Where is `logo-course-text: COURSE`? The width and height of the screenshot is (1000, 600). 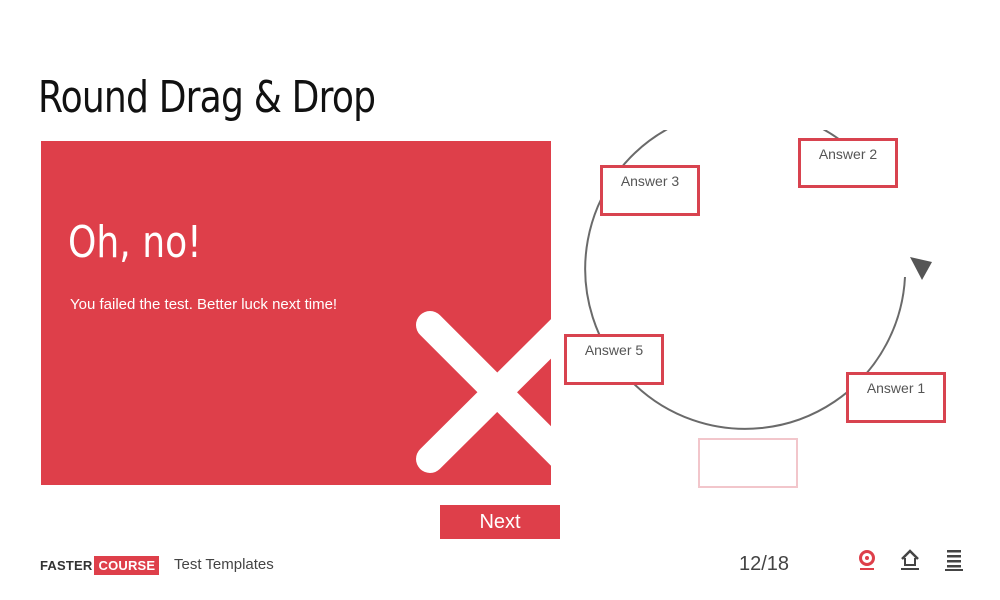
logo-course-text: COURSE is located at coordinates (127, 565).